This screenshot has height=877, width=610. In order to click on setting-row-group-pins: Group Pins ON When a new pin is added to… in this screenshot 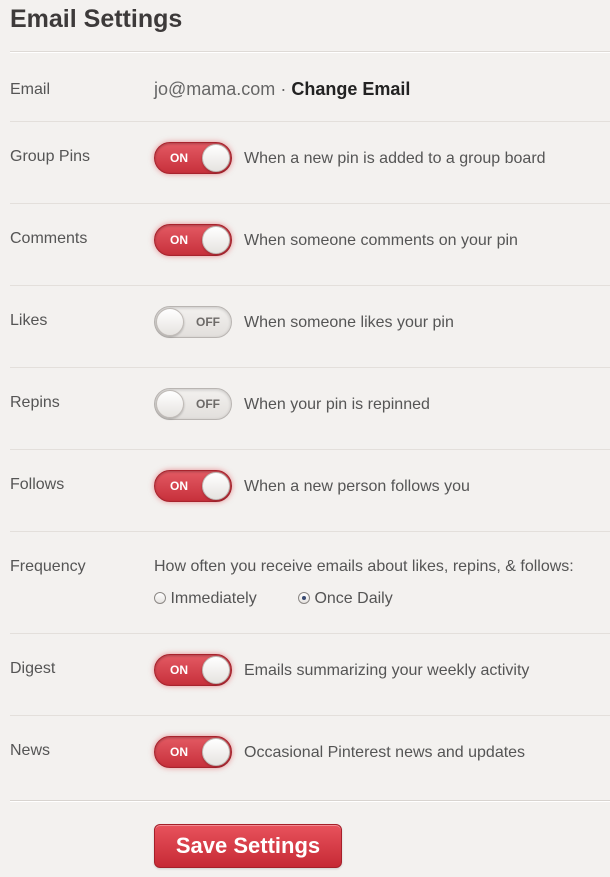, I will do `click(310, 163)`.